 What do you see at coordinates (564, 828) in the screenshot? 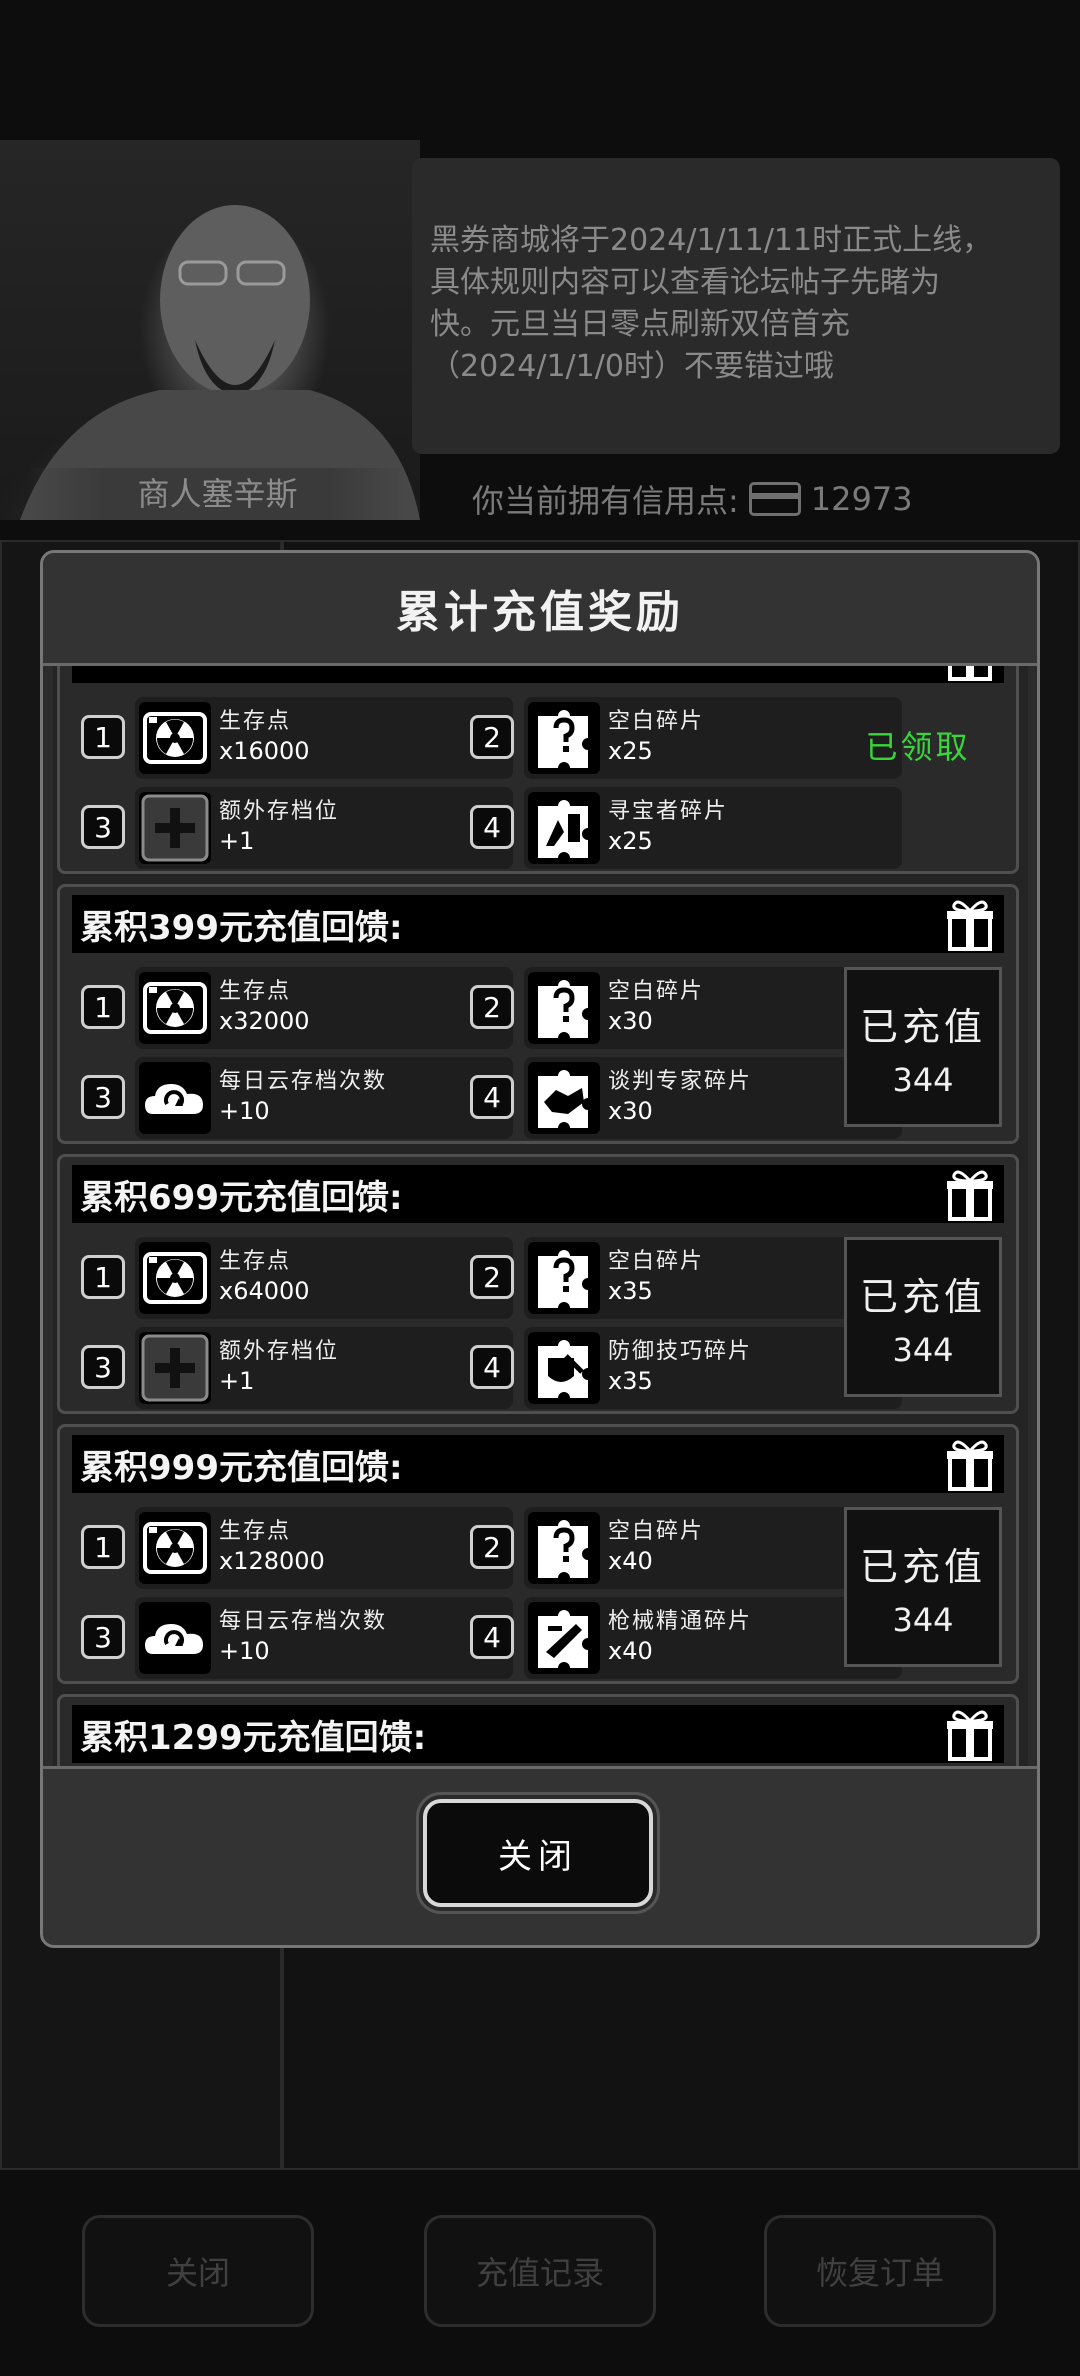
I see `puzzle-treasure-icon` at bounding box center [564, 828].